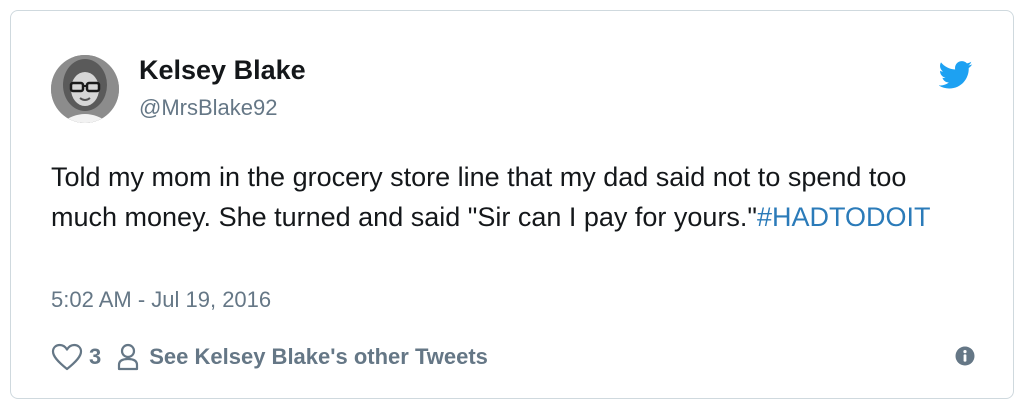 The height and width of the screenshot is (411, 1024). I want to click on info-icon, so click(965, 356).